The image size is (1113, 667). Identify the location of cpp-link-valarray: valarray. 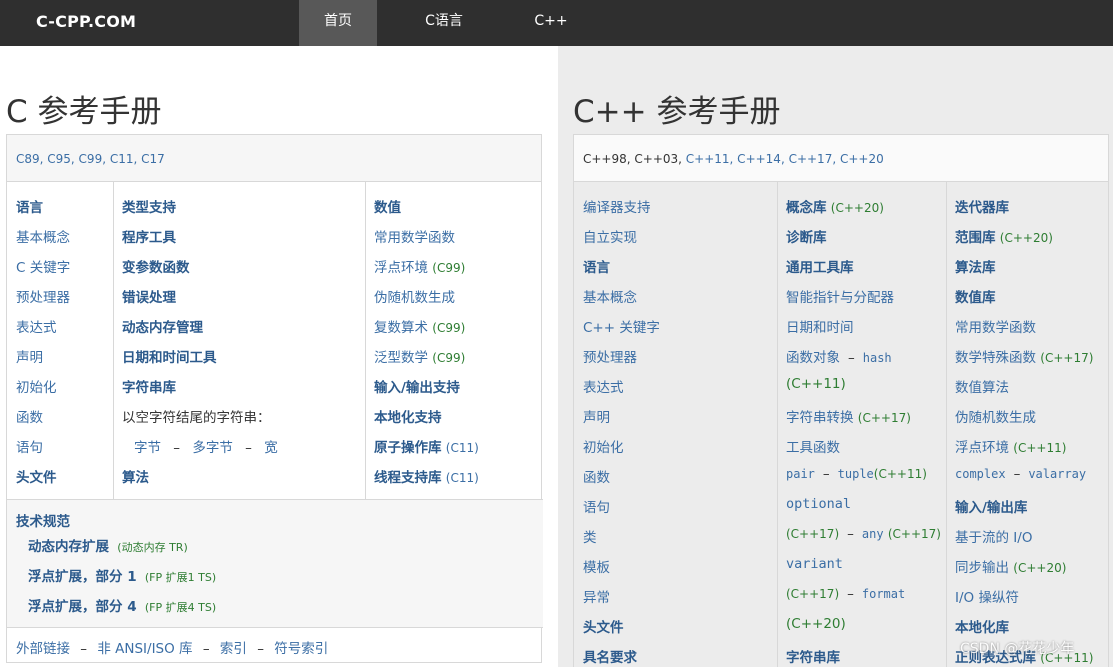
(1057, 474).